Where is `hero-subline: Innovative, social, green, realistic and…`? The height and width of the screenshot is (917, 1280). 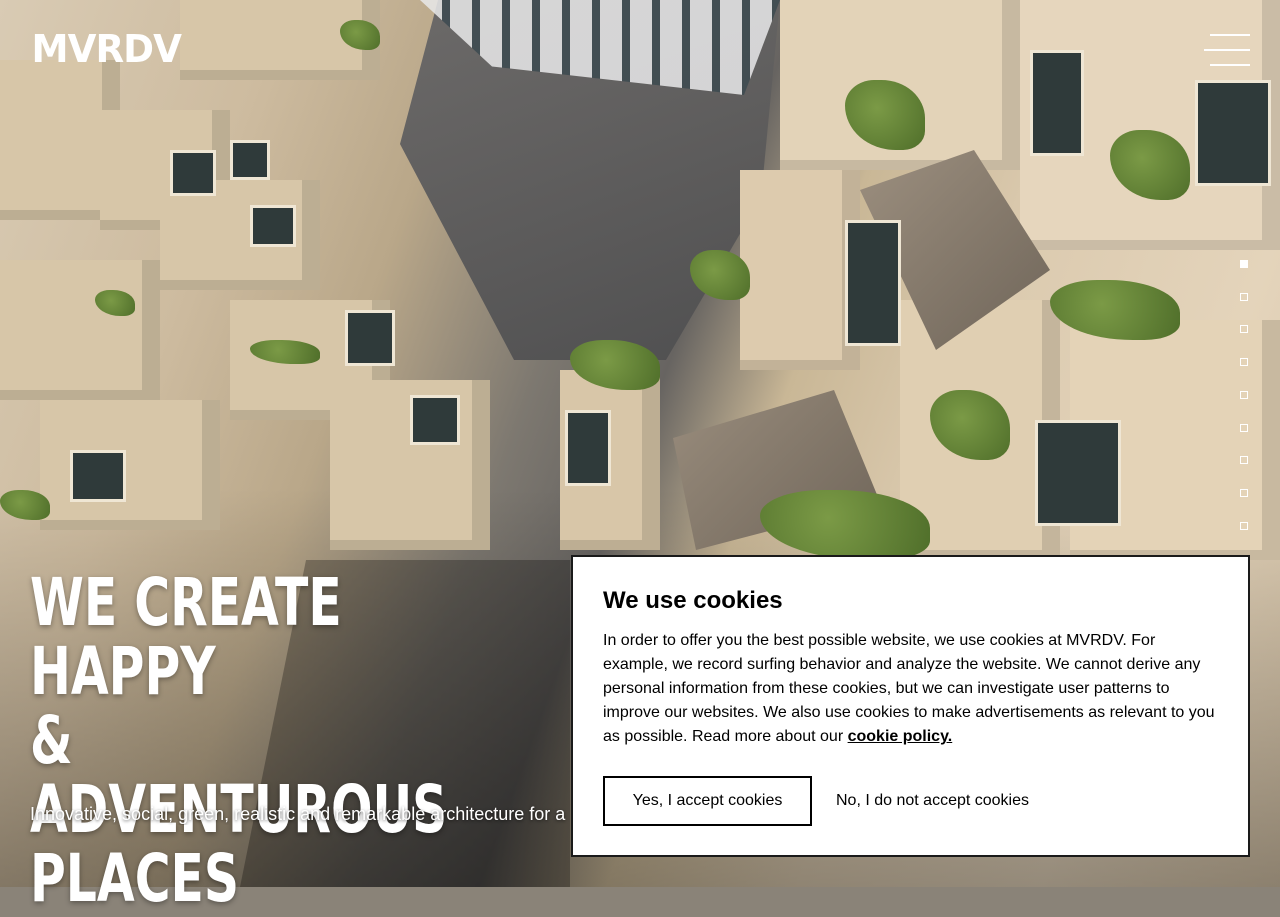
hero-subline: Innovative, social, green, realistic and… is located at coordinates (298, 814).